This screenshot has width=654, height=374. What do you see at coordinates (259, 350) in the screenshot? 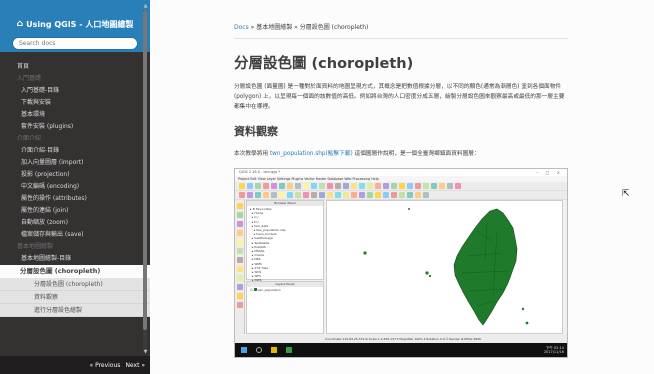
I see `taskbar-search-icon` at bounding box center [259, 350].